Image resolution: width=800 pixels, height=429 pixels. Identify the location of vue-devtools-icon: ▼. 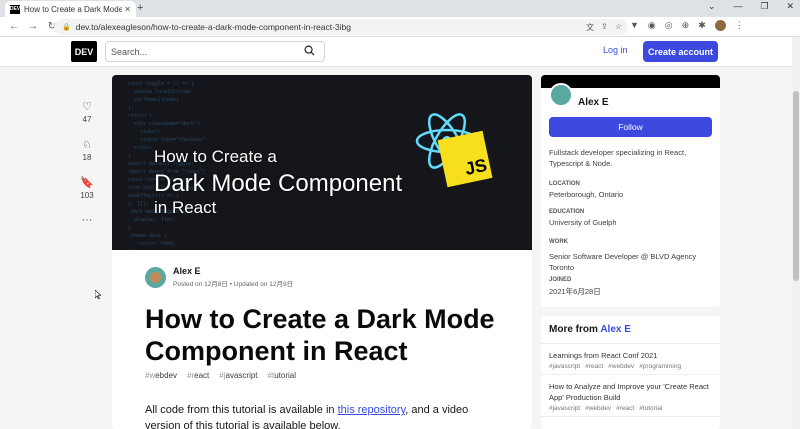
(634, 25).